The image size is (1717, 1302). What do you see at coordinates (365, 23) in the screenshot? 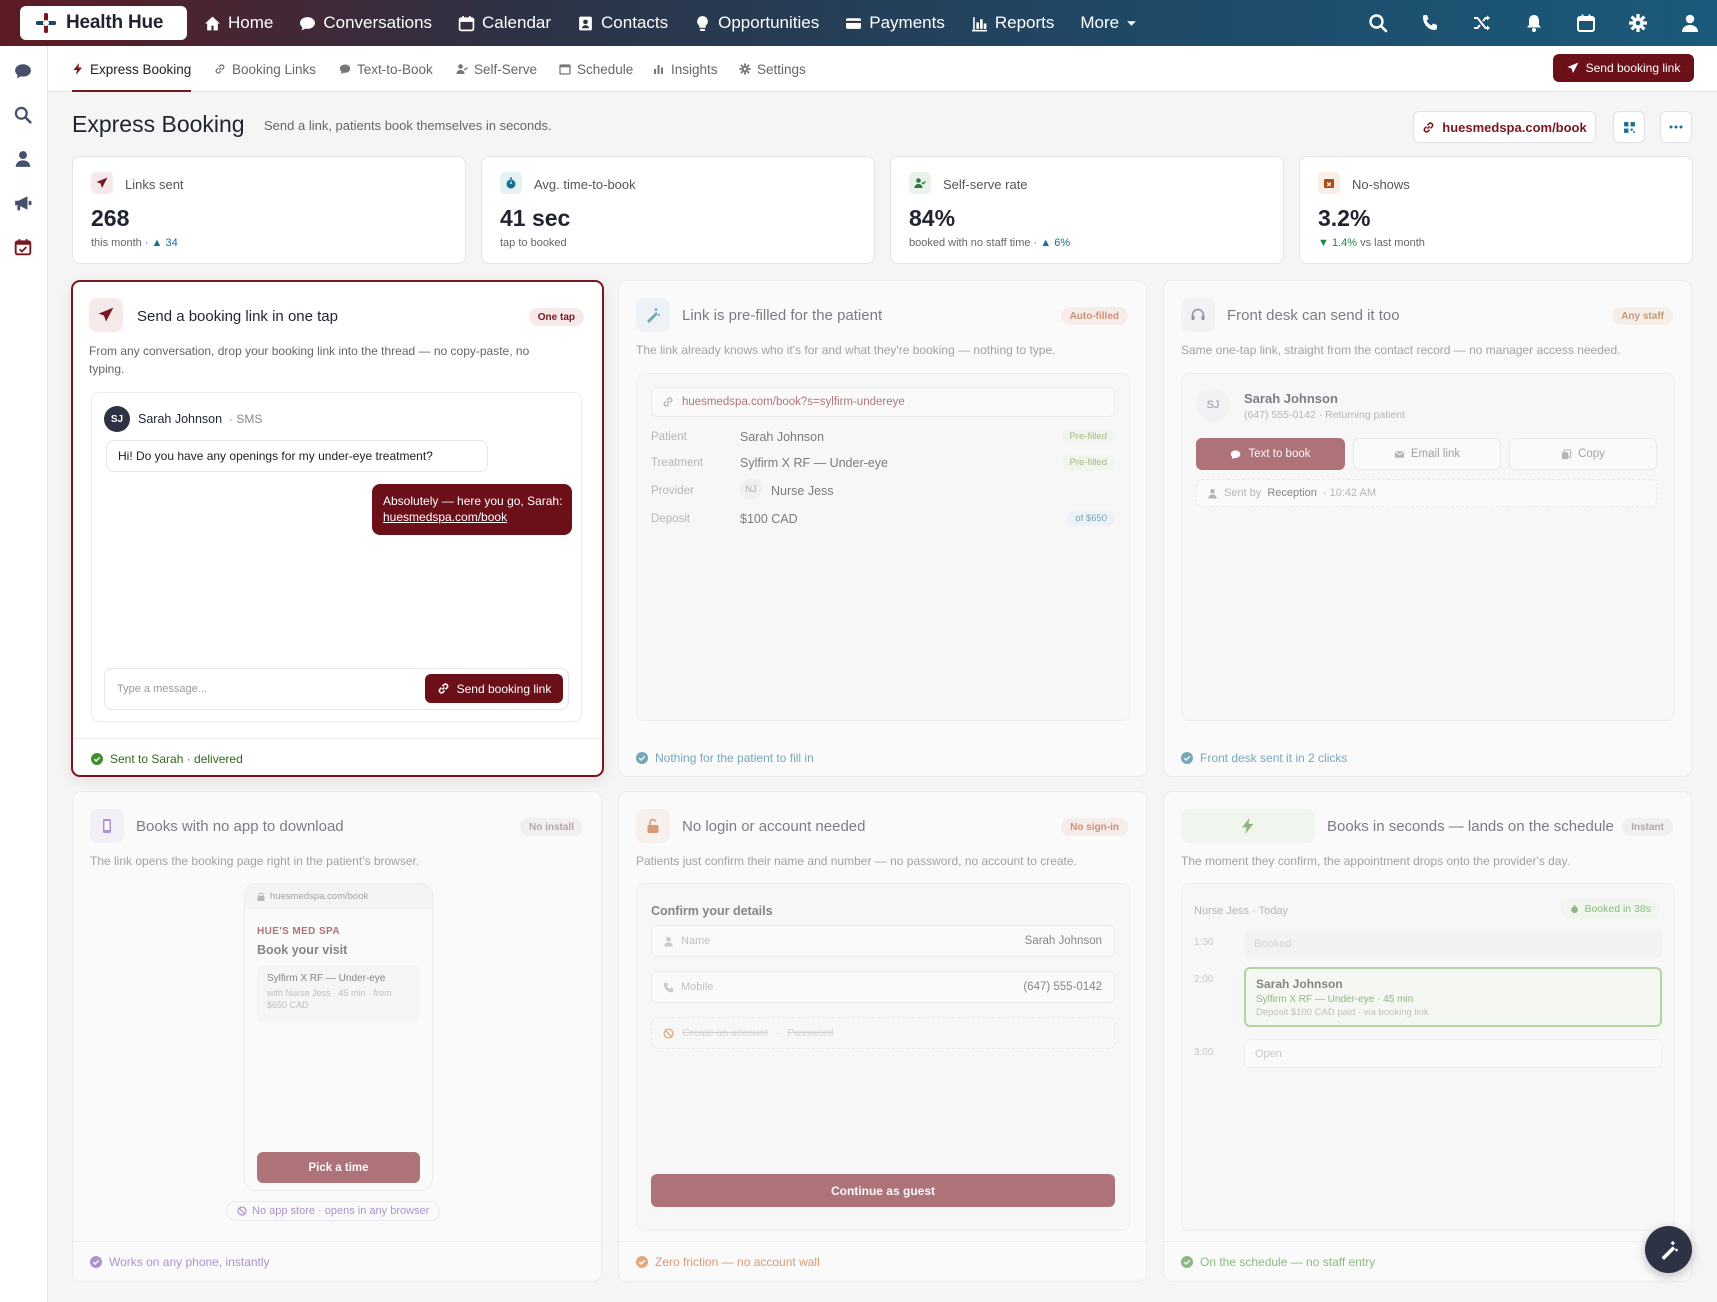
I see `nav-conversations: Conversations` at bounding box center [365, 23].